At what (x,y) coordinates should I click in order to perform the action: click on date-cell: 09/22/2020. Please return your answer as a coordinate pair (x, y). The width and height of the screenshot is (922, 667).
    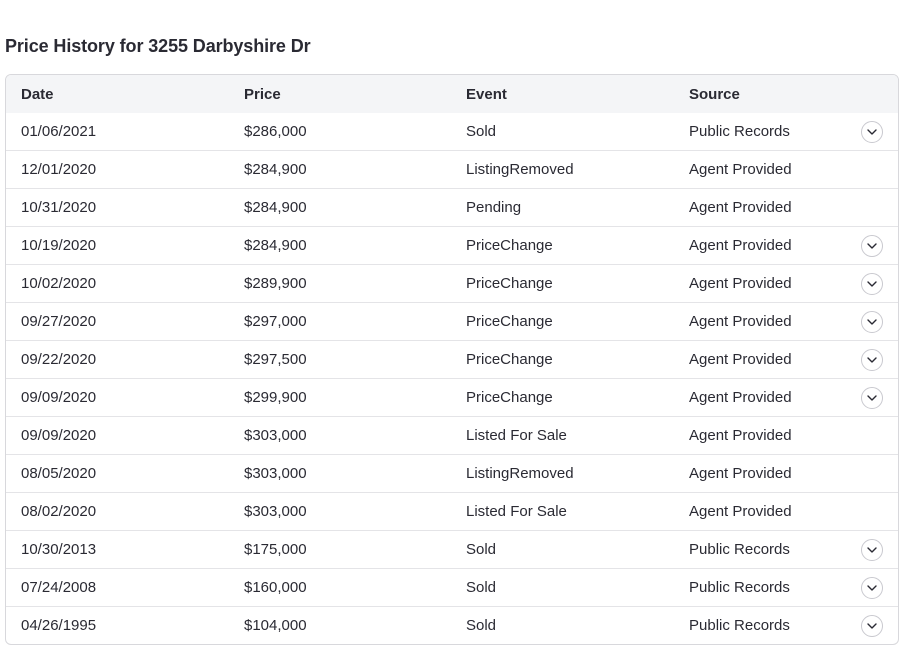
    Looking at the image, I should click on (59, 359).